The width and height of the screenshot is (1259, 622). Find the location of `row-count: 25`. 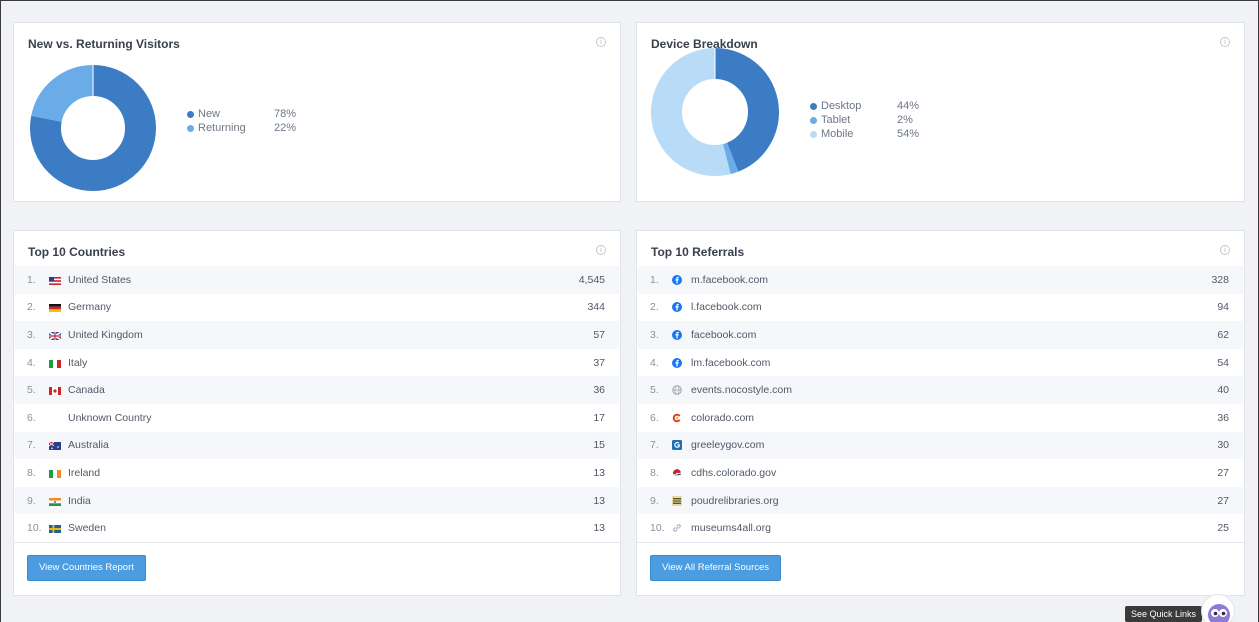

row-count: 25 is located at coordinates (1223, 528).